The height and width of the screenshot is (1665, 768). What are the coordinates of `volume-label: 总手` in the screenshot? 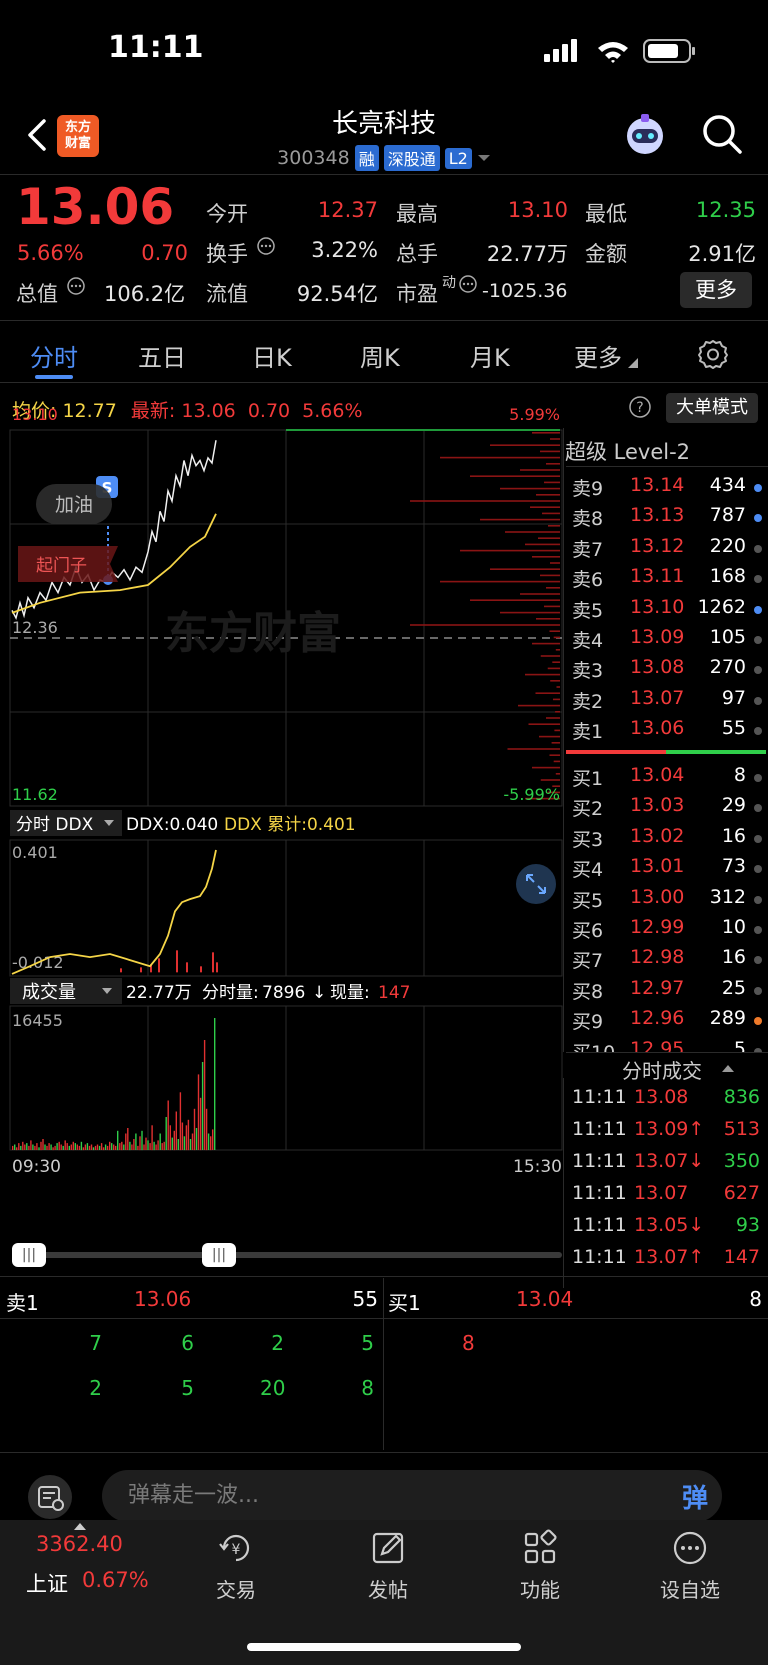 It's located at (417, 254).